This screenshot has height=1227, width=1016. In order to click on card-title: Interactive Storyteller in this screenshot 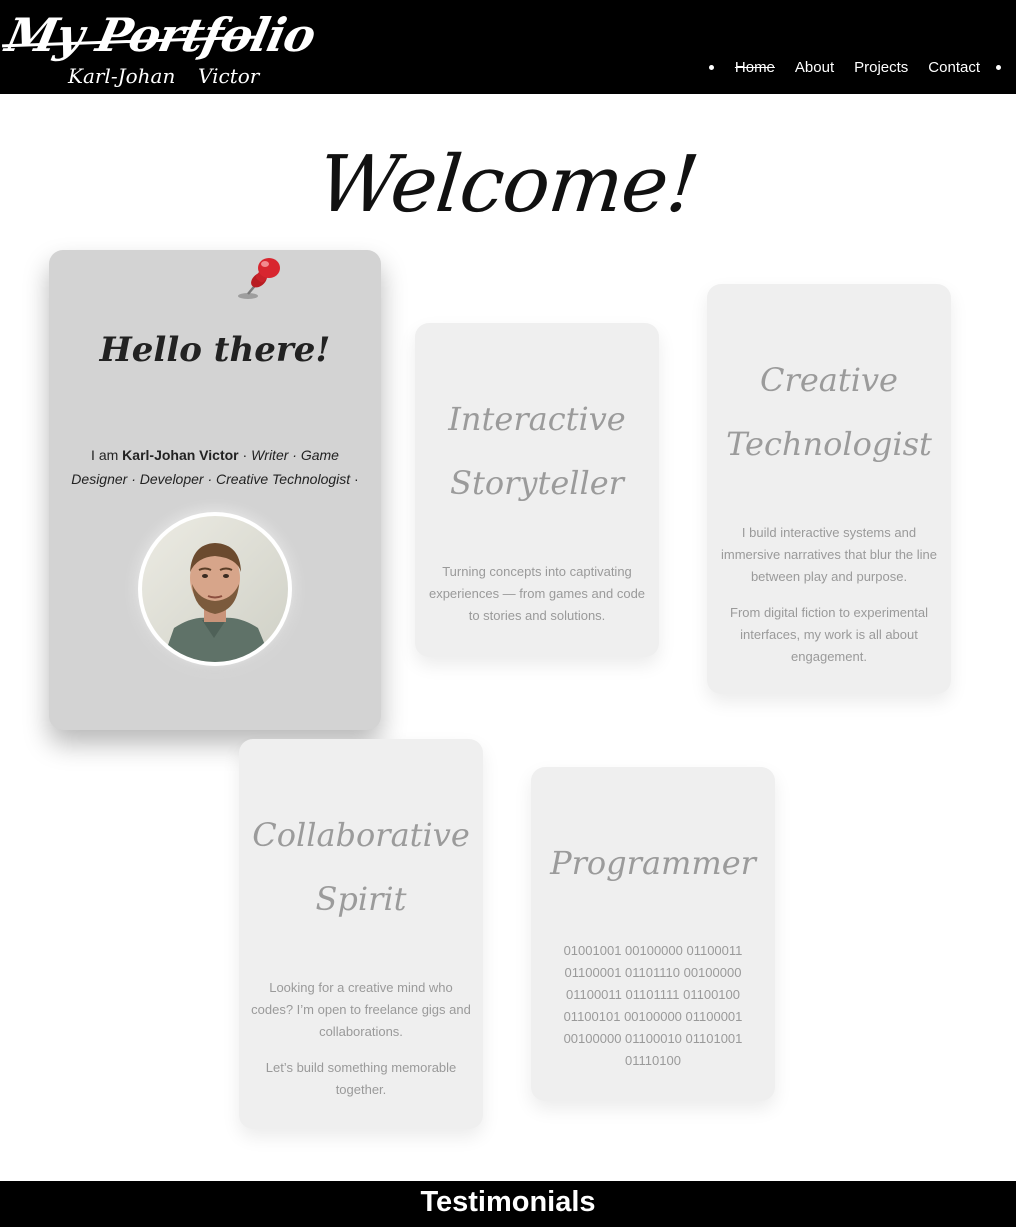, I will do `click(537, 451)`.